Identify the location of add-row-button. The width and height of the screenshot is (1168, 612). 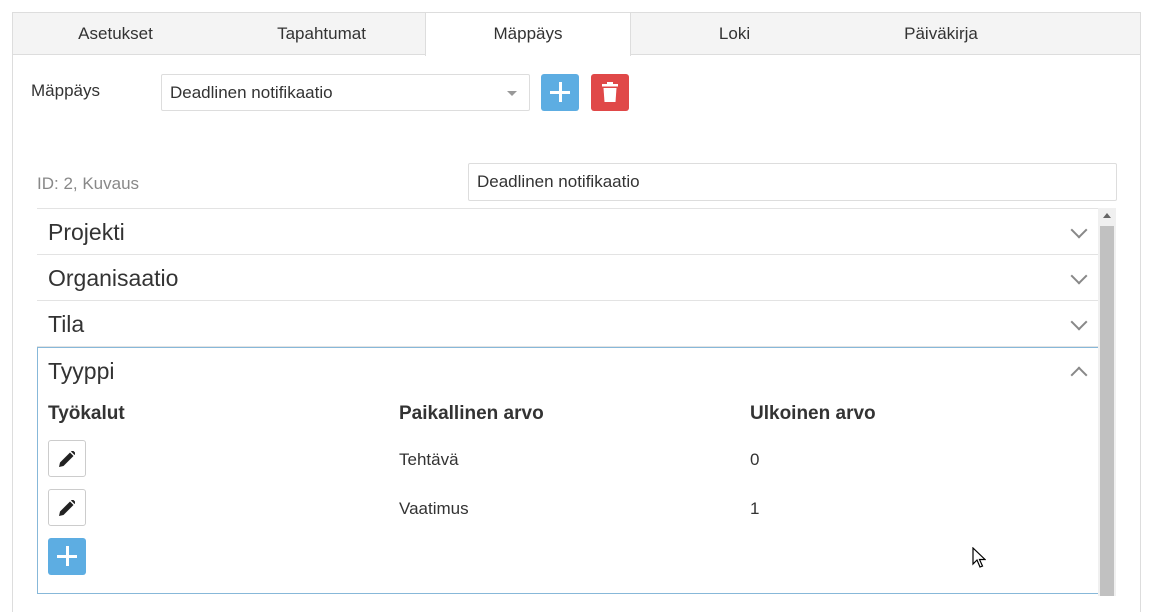
(67, 556).